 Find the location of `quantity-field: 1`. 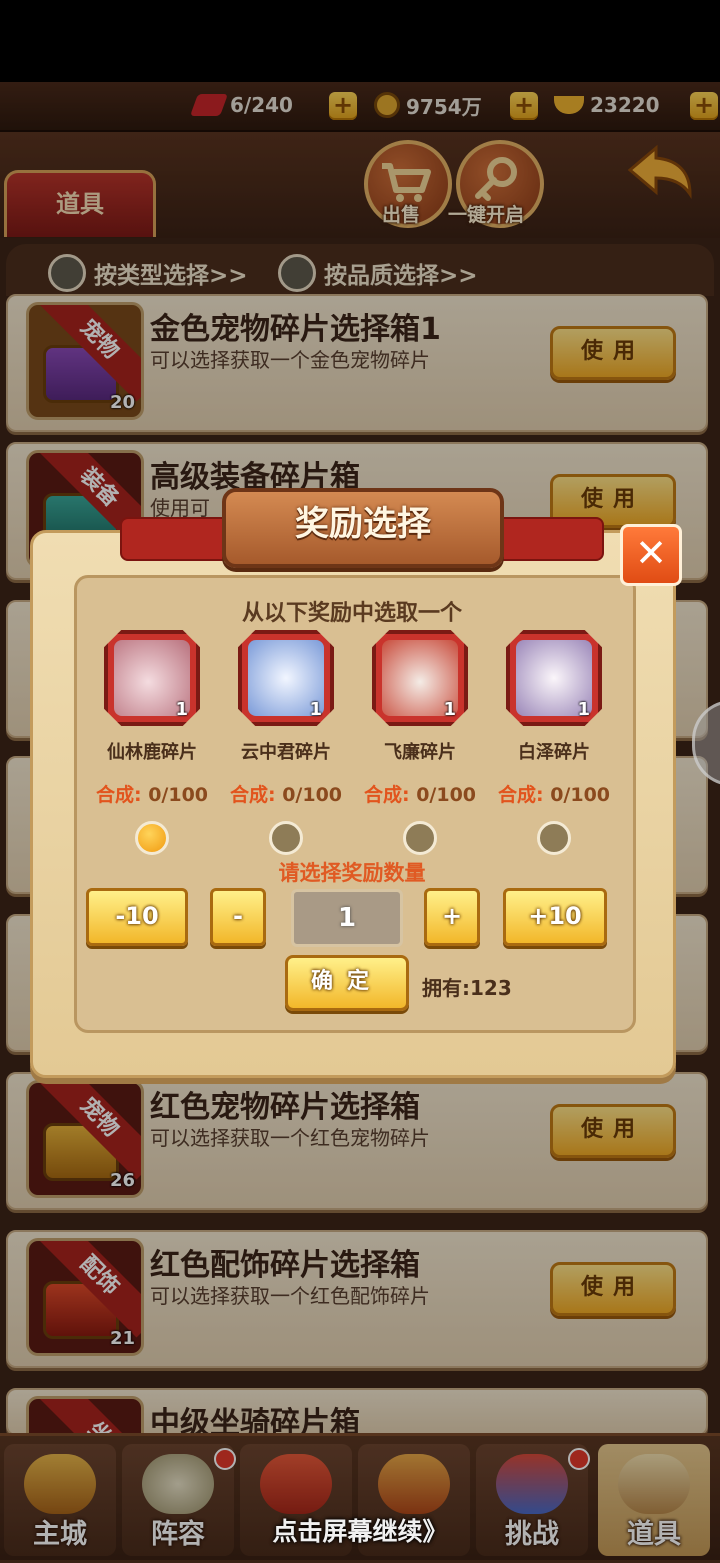

quantity-field: 1 is located at coordinates (347, 918).